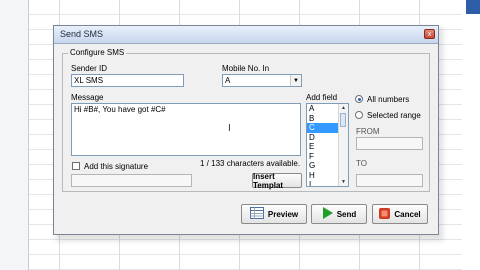  I want to click on scroll-thumb, so click(343, 120).